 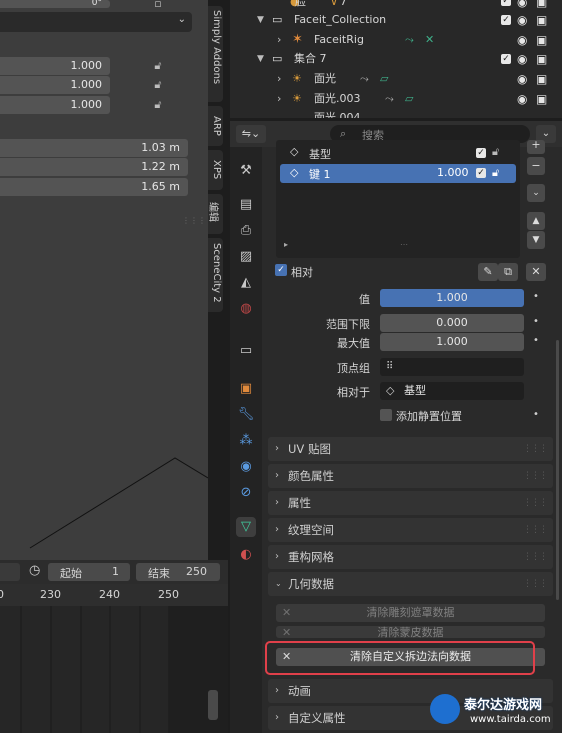 What do you see at coordinates (94, 167) in the screenshot?
I see `dimension-y-field: 1.22 m` at bounding box center [94, 167].